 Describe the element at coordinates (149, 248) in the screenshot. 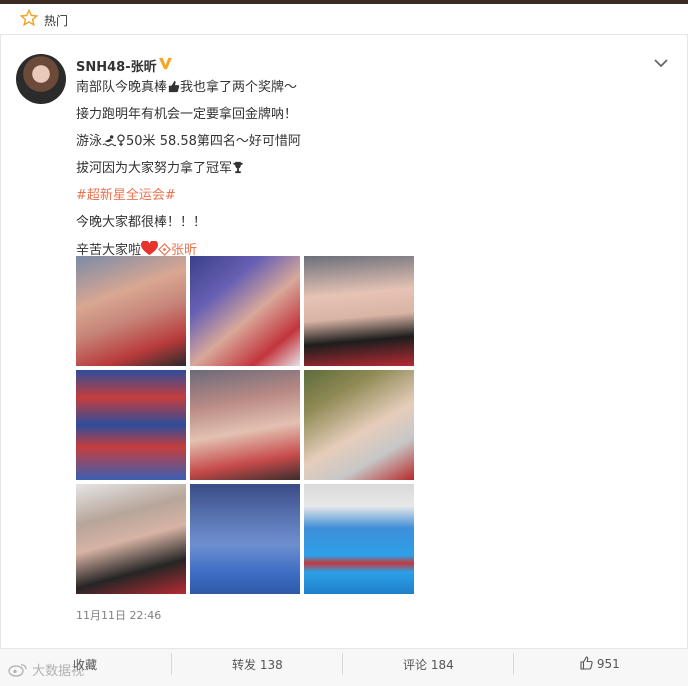

I see `heart-emoji-icon` at that location.